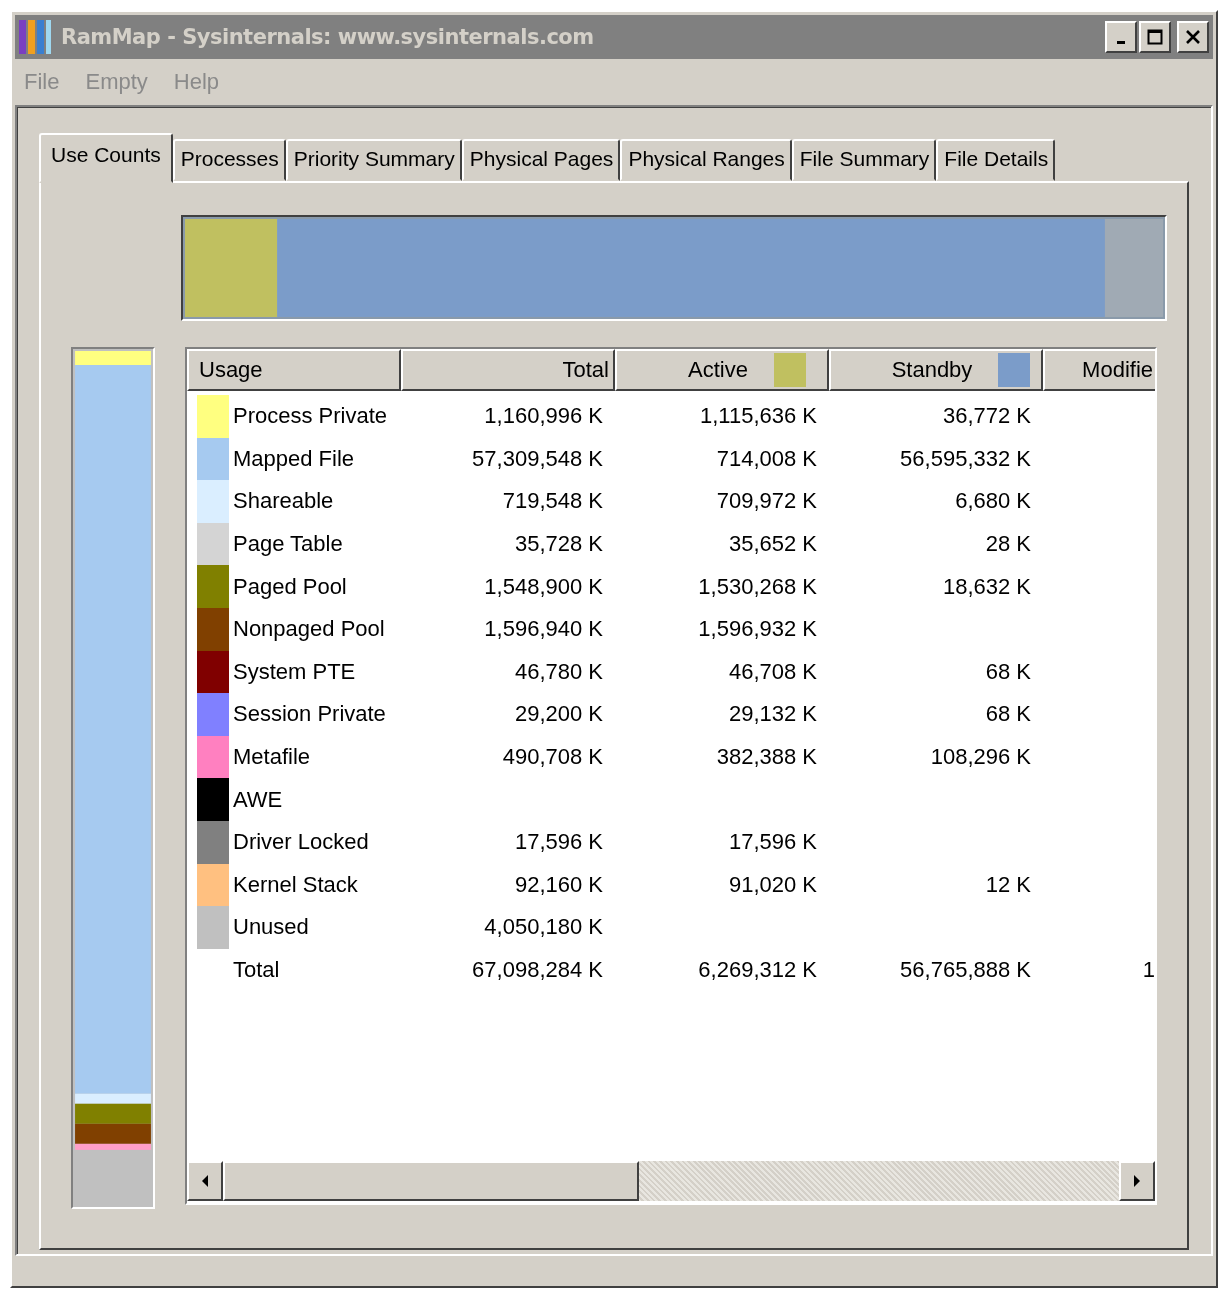 The height and width of the screenshot is (1290, 1226). I want to click on table-cell: 92,160 K, so click(558, 884).